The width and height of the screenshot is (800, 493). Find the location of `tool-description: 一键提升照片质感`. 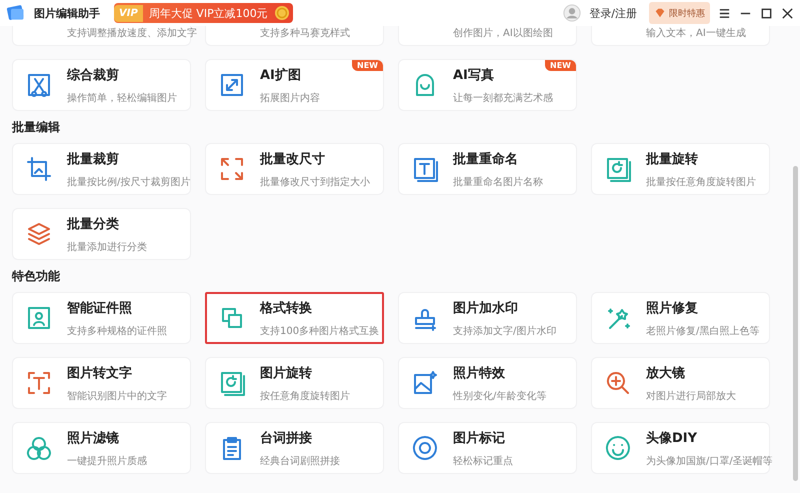

tool-description: 一键提升照片质感 is located at coordinates (107, 461).